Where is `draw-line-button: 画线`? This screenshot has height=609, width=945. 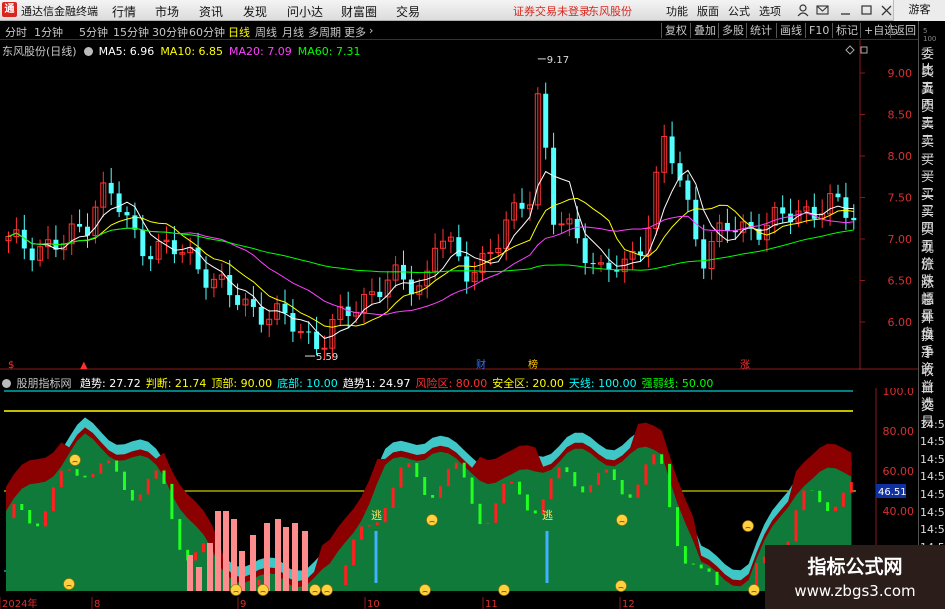 draw-line-button: 画线 is located at coordinates (789, 30).